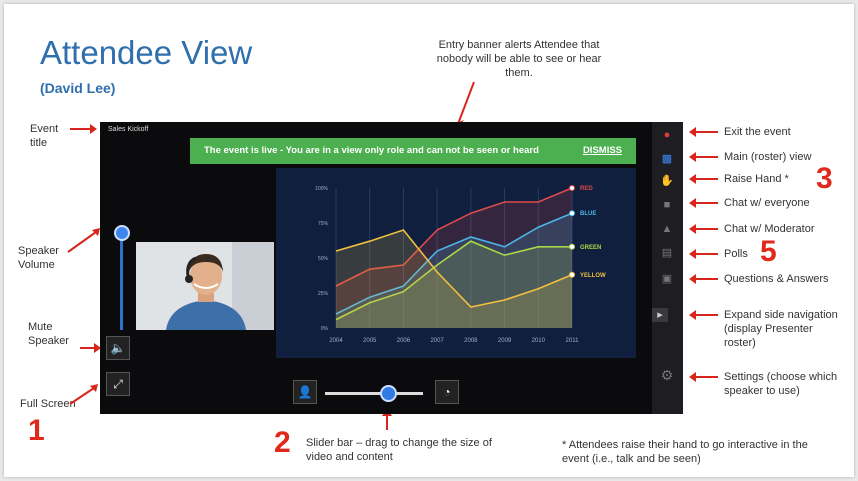  What do you see at coordinates (703, 132) in the screenshot?
I see `exit-arrow` at bounding box center [703, 132].